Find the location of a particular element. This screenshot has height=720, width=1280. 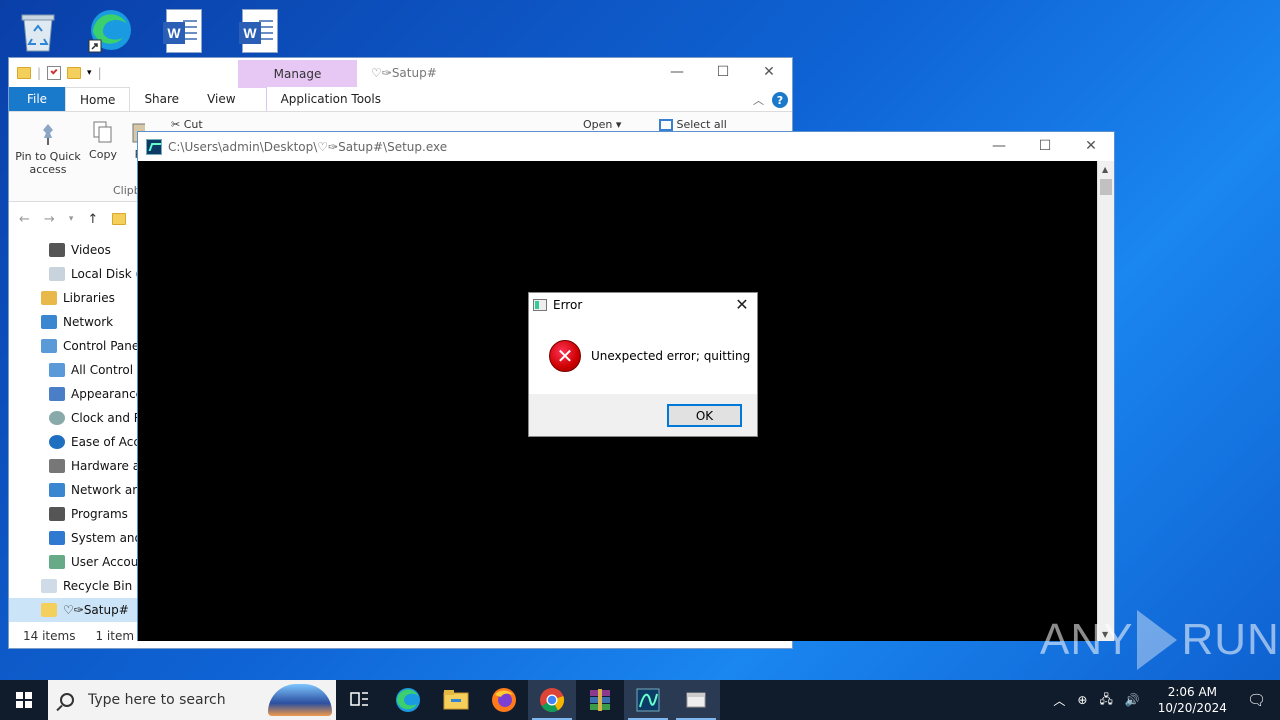

tab-view: View is located at coordinates (221, 99).